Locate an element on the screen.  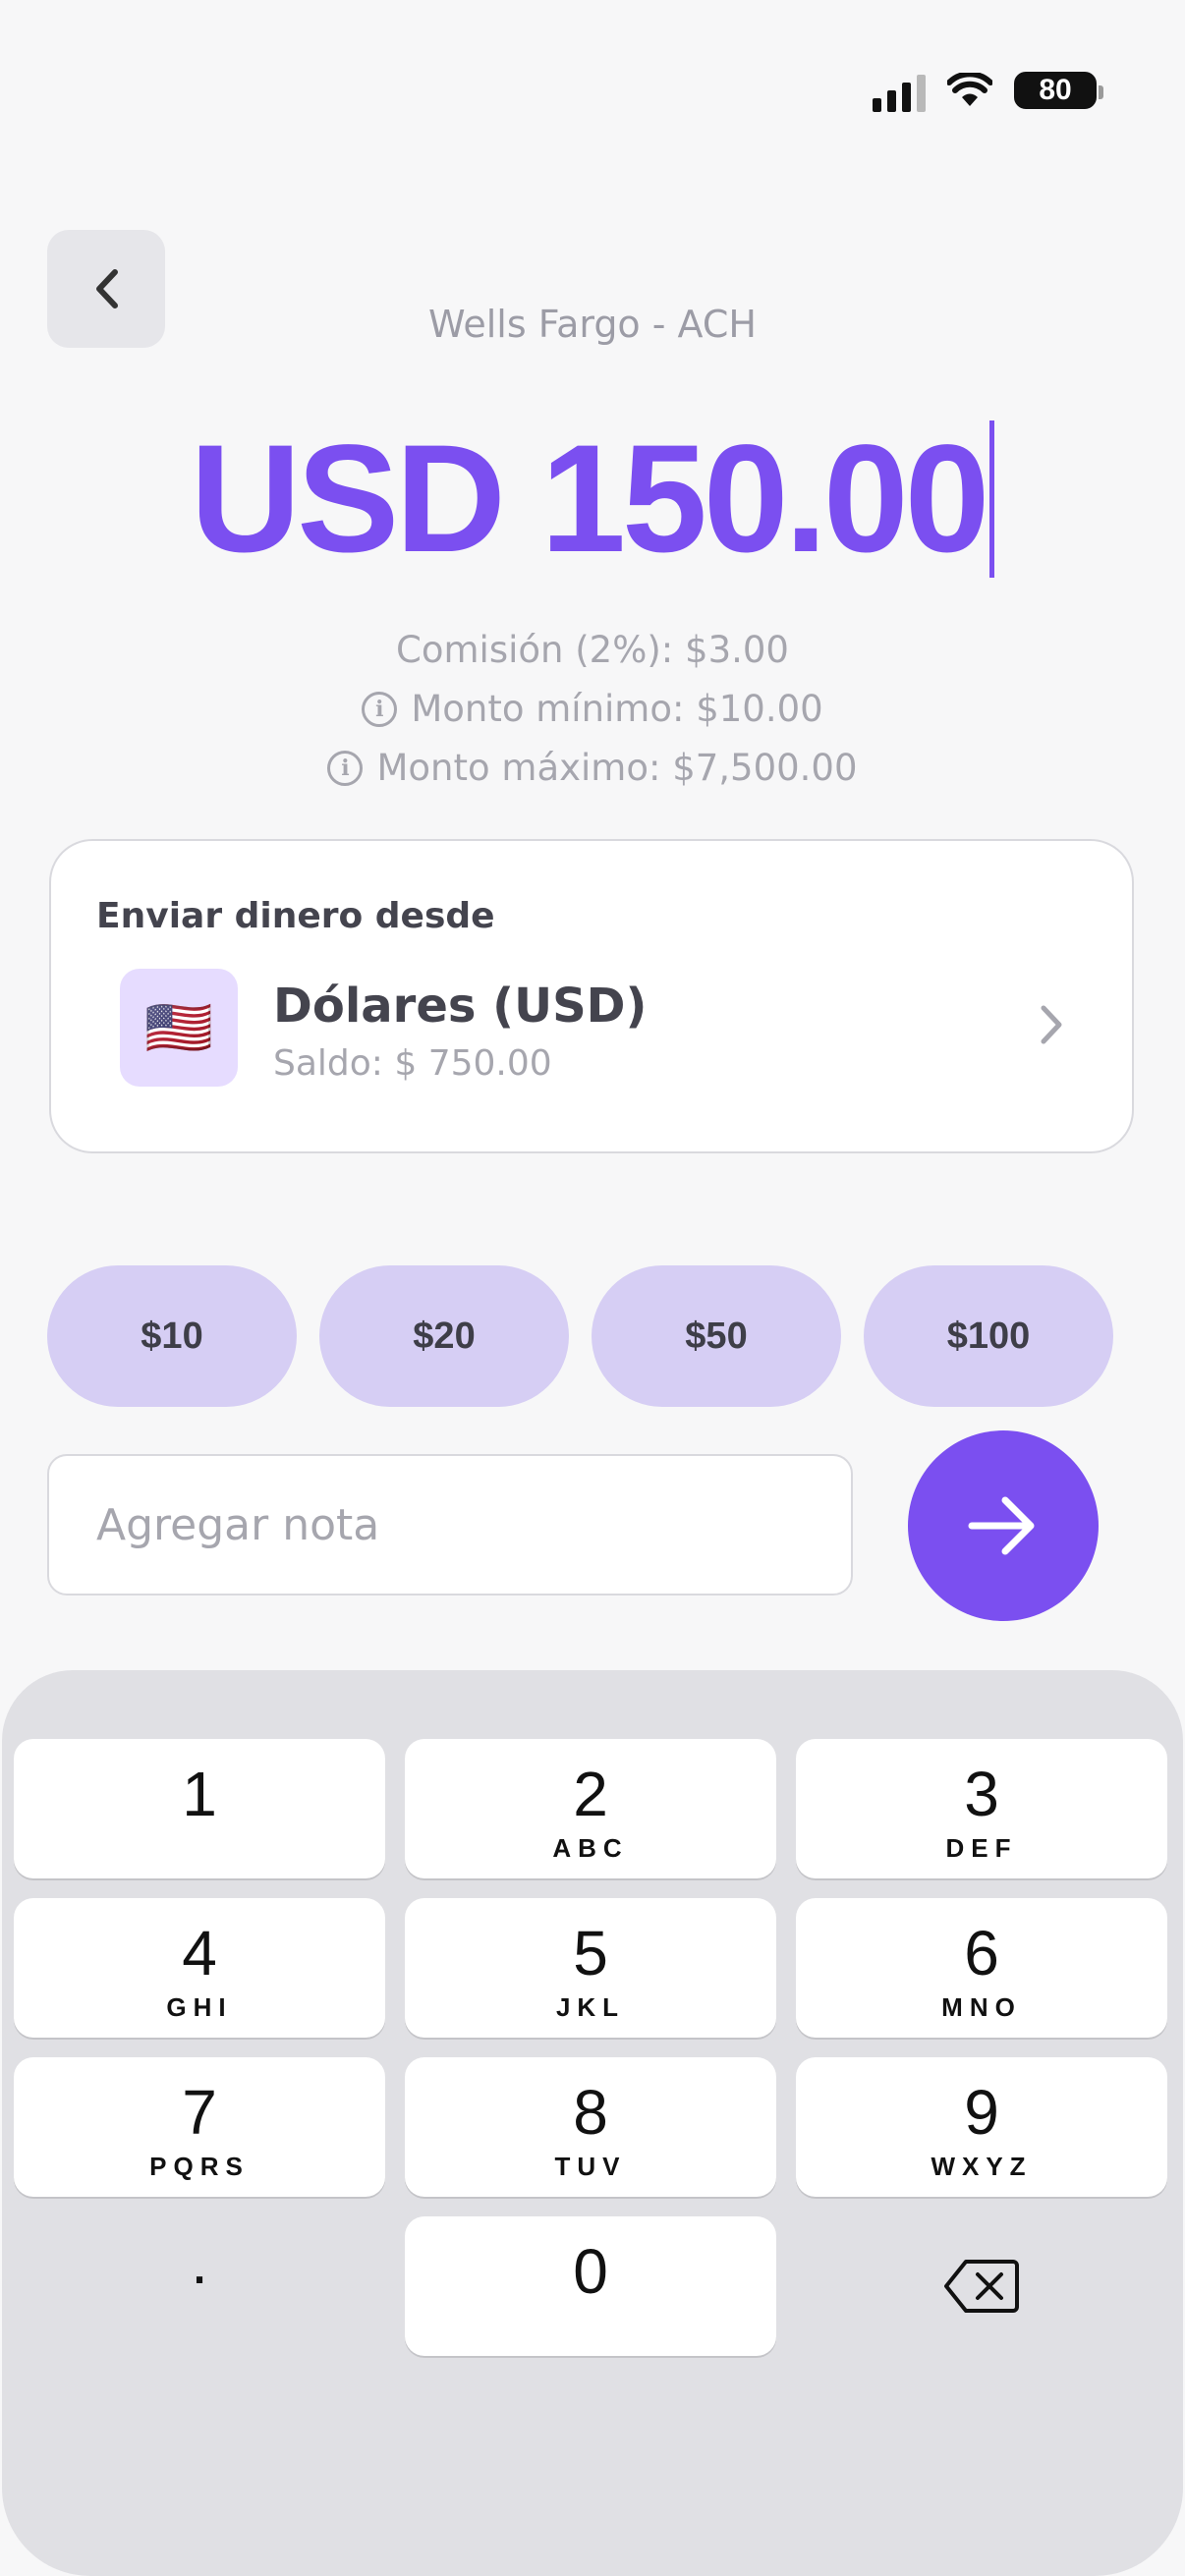
note-placeholder: Agregar nota is located at coordinates (238, 1524).